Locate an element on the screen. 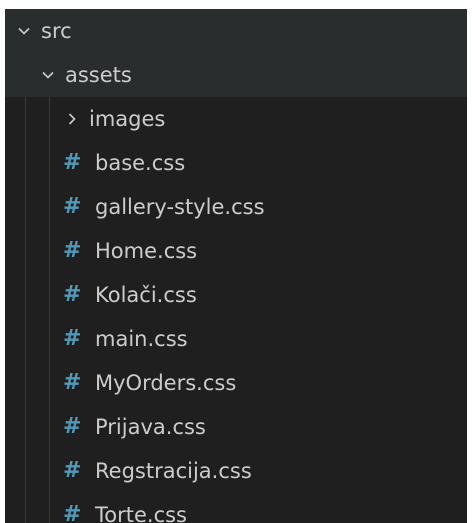  tree-folder-assets: assets is located at coordinates (236, 75).